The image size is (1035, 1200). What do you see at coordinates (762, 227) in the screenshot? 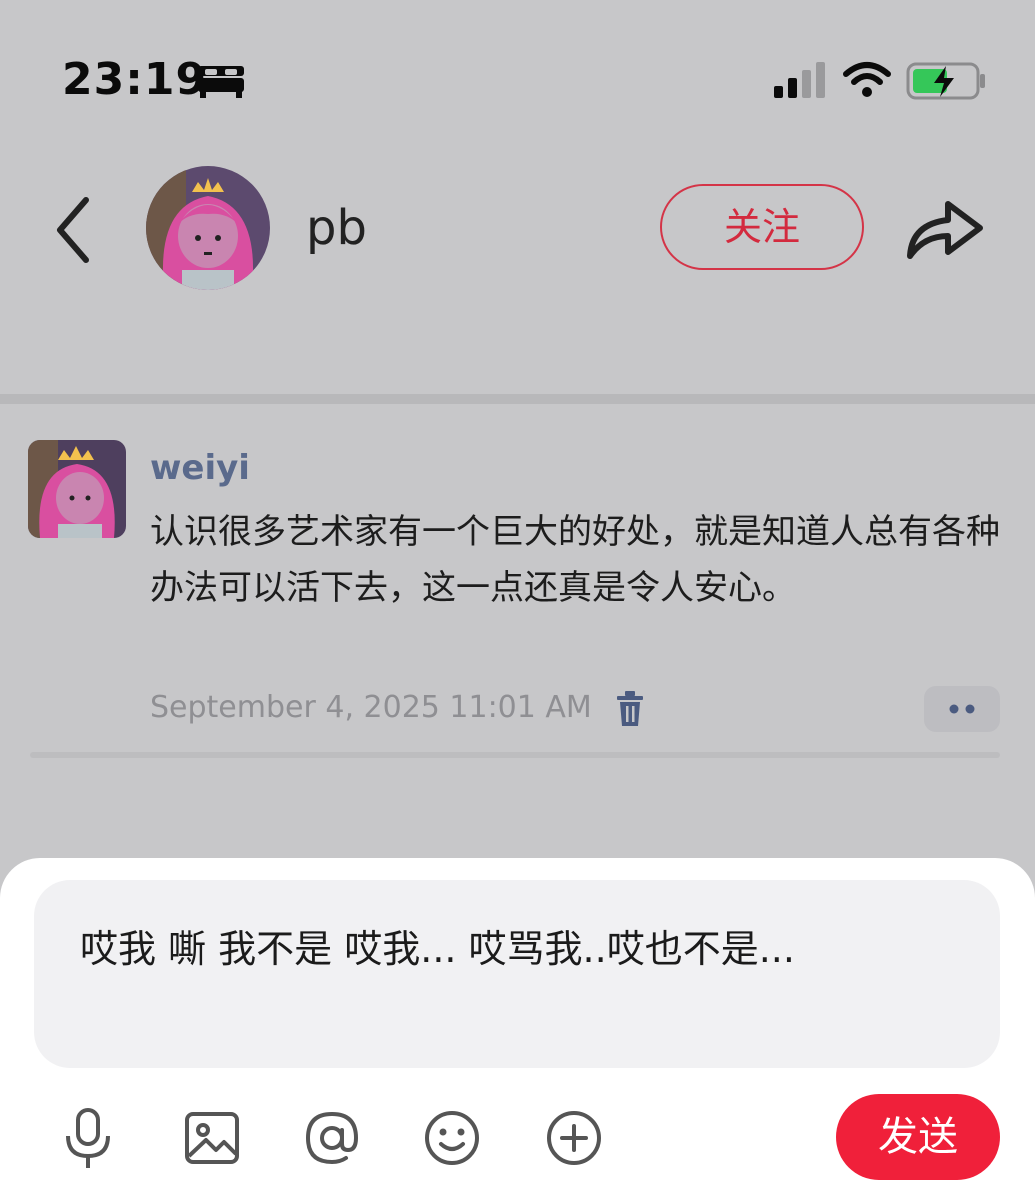
I see `follow-button: 关注` at bounding box center [762, 227].